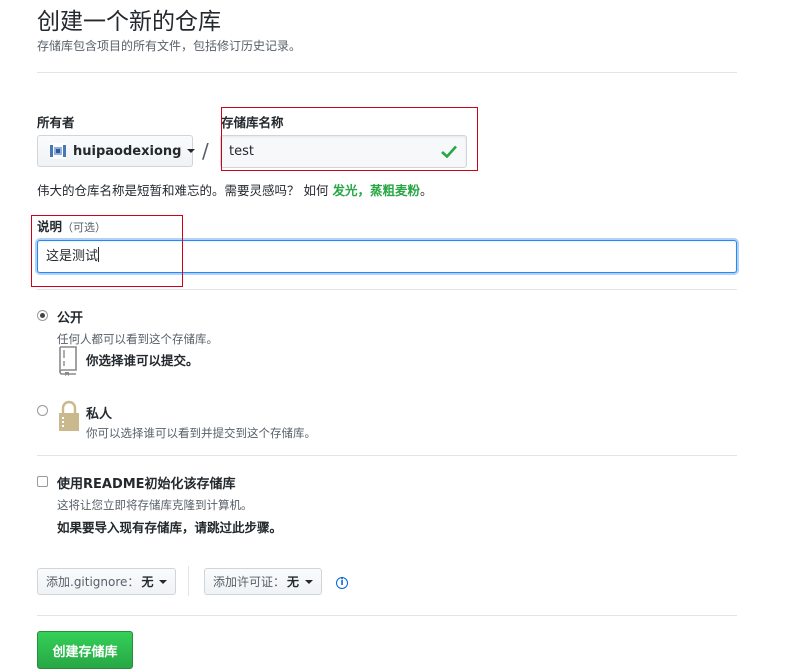 The image size is (796, 669). Describe the element at coordinates (69, 418) in the screenshot. I see `lock-icon` at that location.